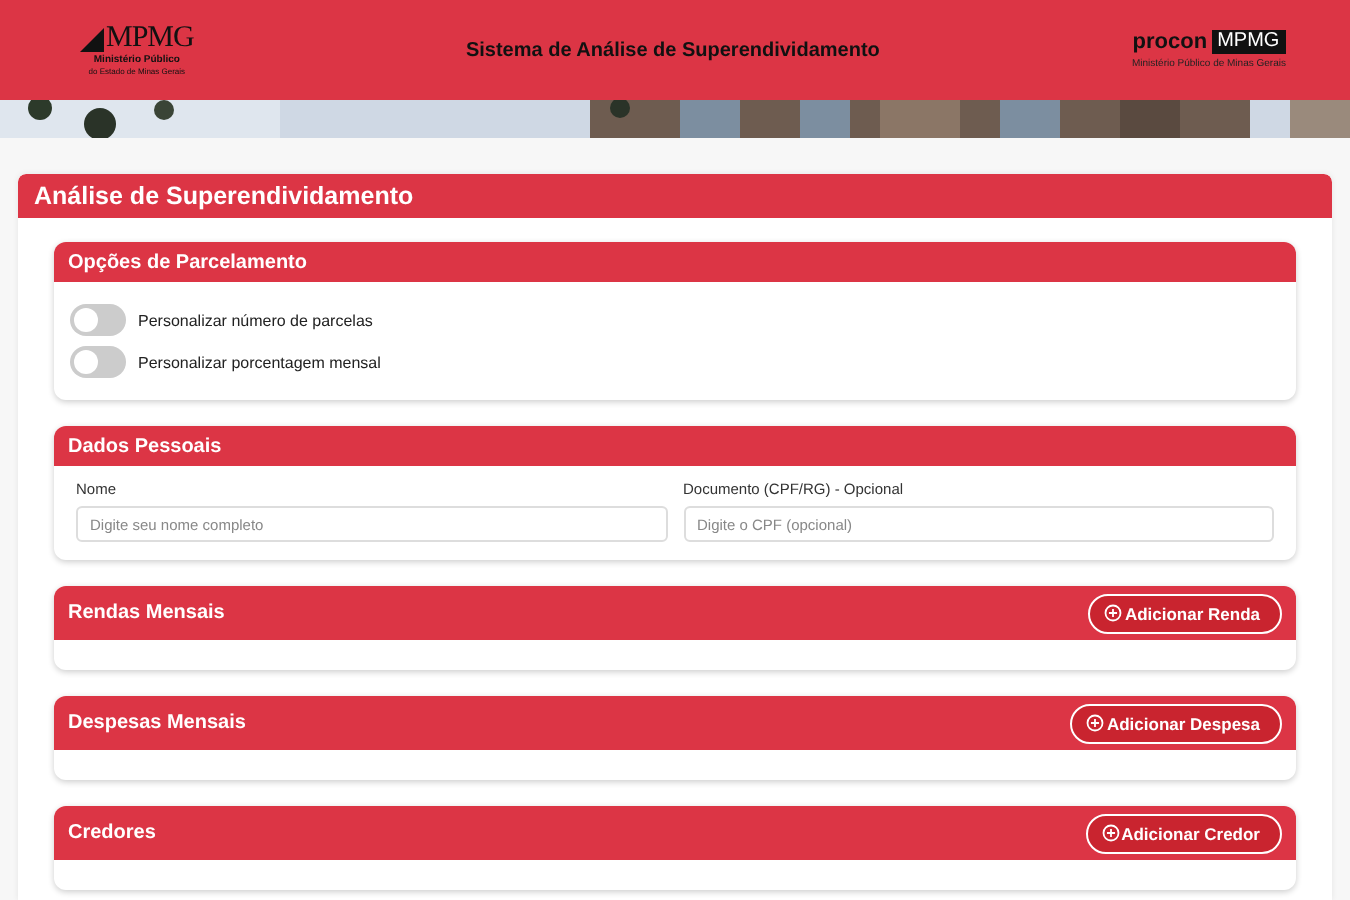 The height and width of the screenshot is (900, 1350). What do you see at coordinates (259, 362) in the screenshot?
I see `toggle-label: Personalizar porcentagem mensal` at bounding box center [259, 362].